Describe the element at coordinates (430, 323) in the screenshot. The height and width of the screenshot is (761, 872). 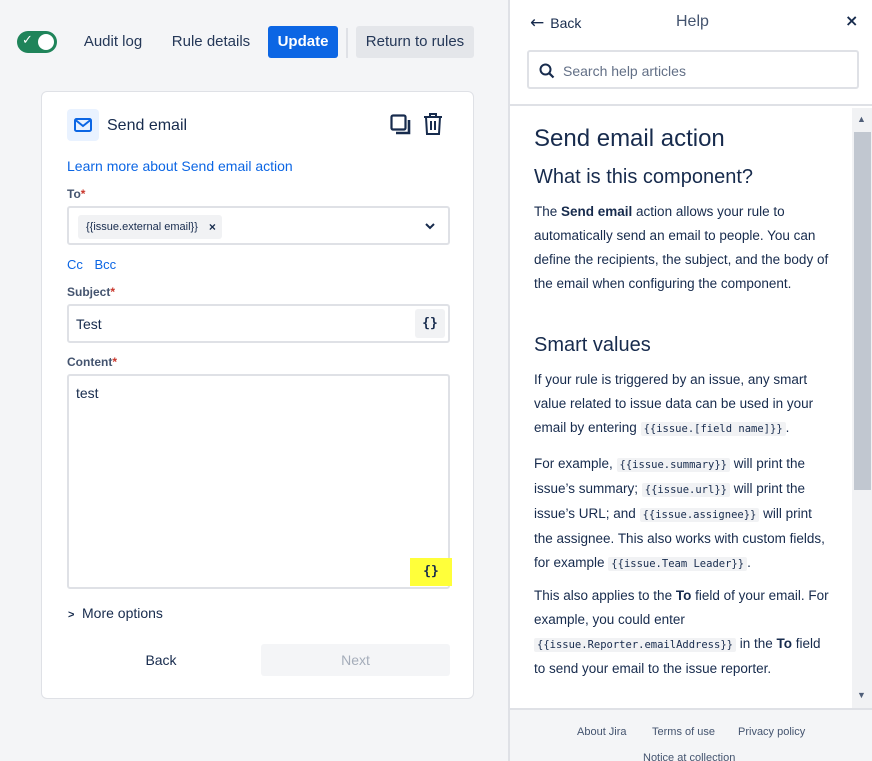
I see `subject-smart-value-button: {}` at that location.